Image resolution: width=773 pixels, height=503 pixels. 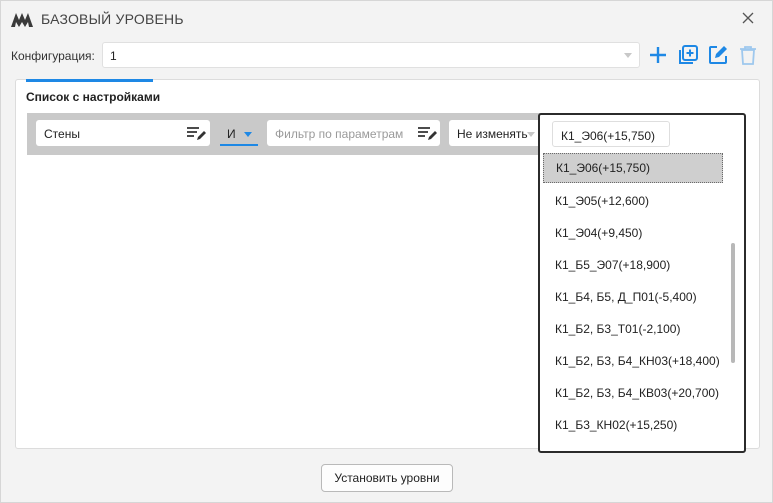 I want to click on configuration-row: Конфигурация: 1, so click(x=386, y=55).